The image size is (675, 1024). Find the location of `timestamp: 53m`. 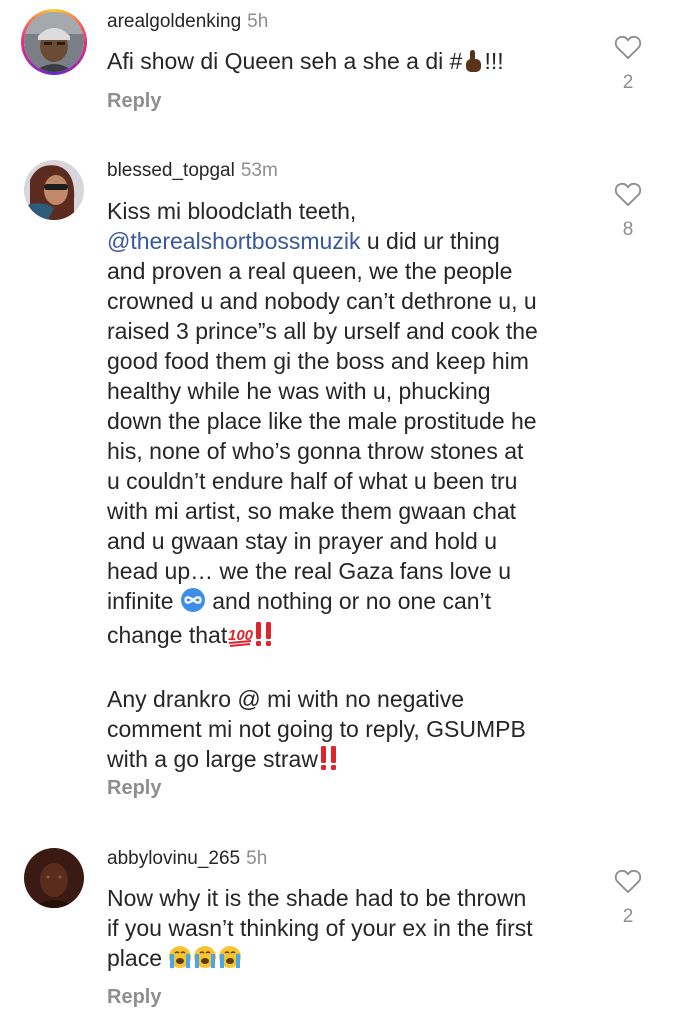

timestamp: 53m is located at coordinates (259, 170).